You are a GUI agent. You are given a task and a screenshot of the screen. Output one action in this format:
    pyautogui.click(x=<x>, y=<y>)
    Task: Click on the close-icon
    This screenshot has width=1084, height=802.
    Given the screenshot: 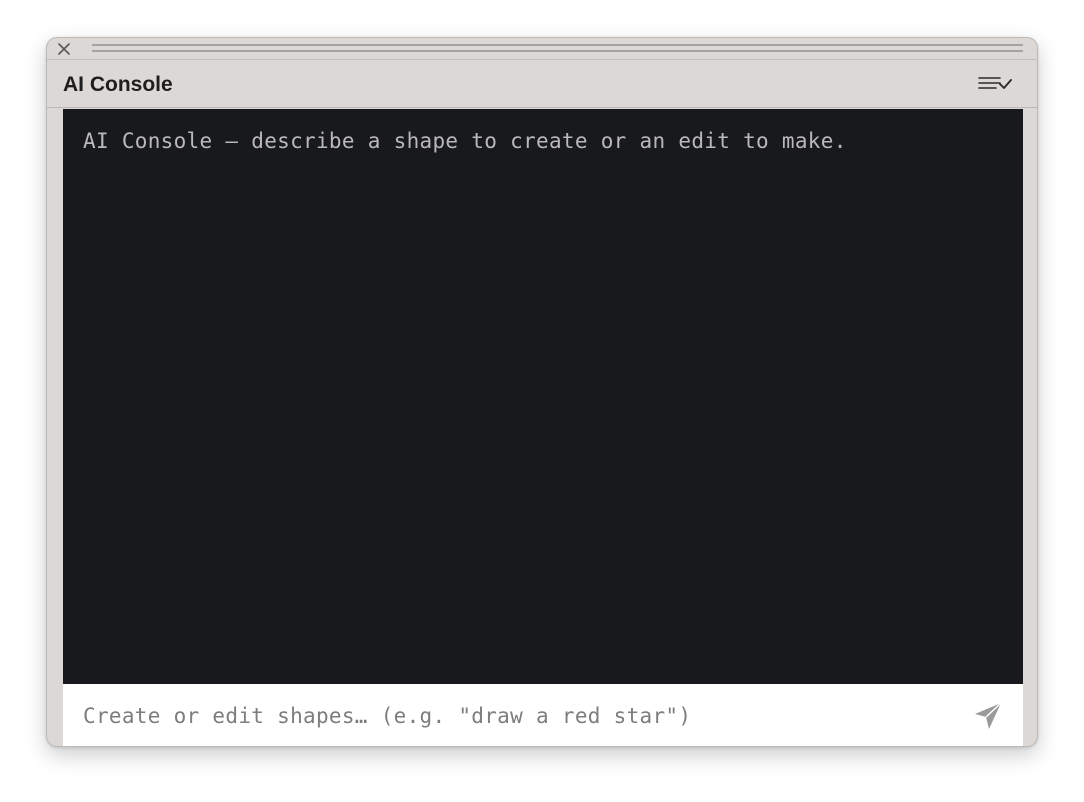 What is the action you would take?
    pyautogui.click(x=64, y=49)
    